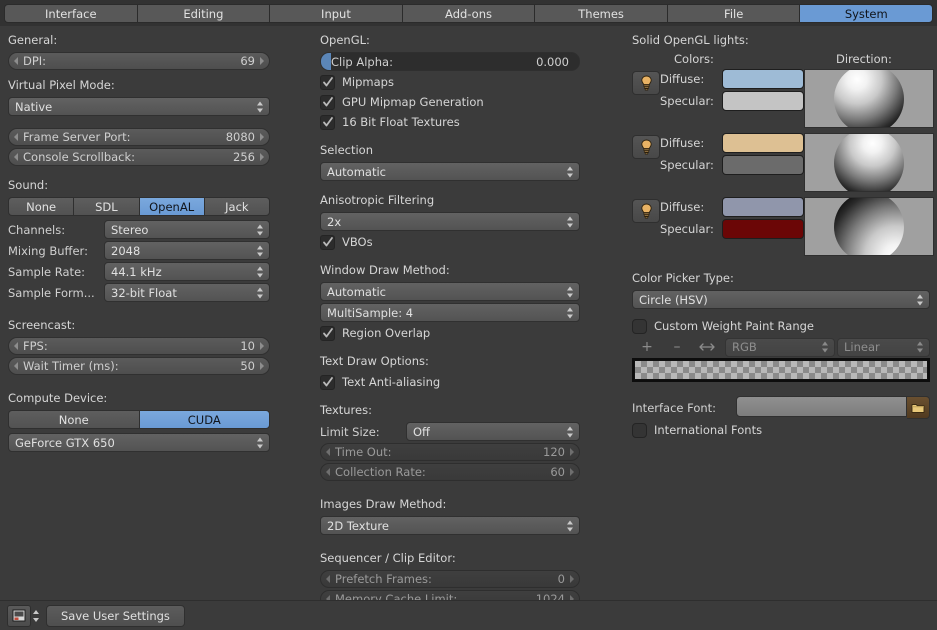 Image resolution: width=937 pixels, height=630 pixels. I want to click on sound-option-jack: Jack, so click(236, 206).